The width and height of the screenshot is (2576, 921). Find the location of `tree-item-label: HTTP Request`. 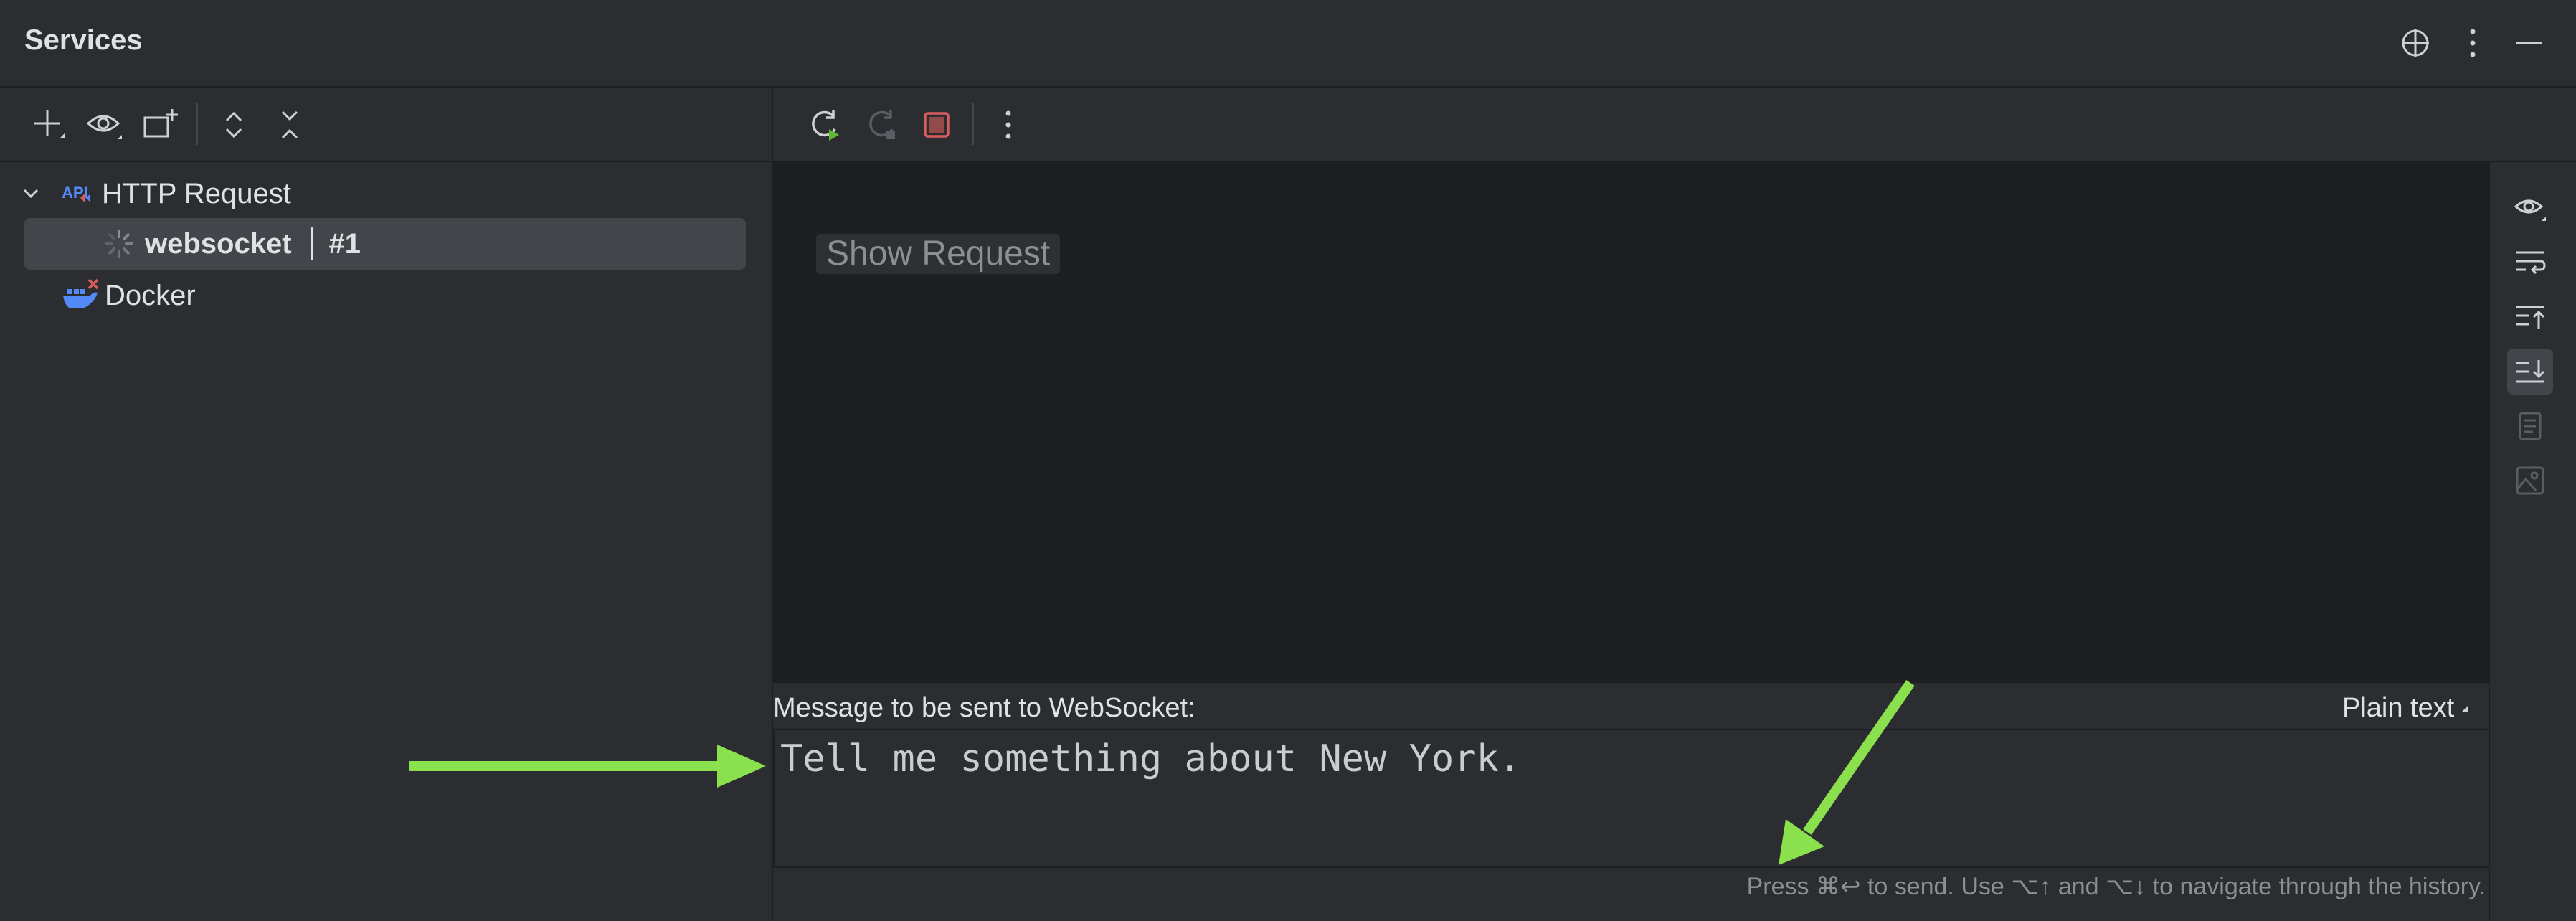

tree-item-label: HTTP Request is located at coordinates (196, 193).